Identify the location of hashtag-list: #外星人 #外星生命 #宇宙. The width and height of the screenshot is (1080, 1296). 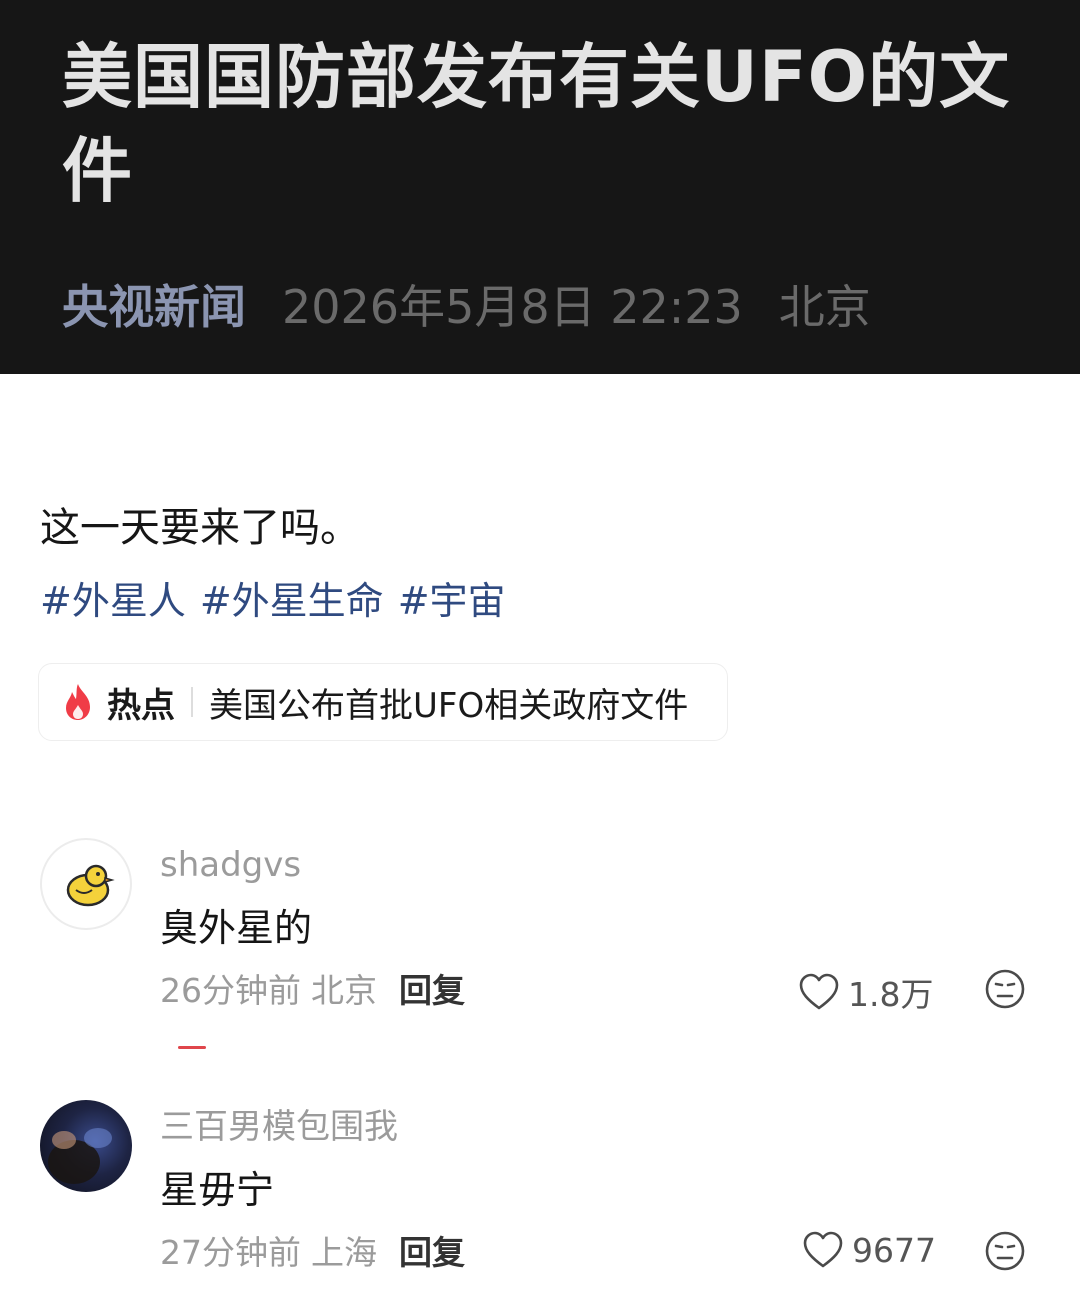
(273, 601).